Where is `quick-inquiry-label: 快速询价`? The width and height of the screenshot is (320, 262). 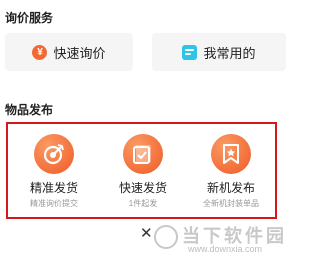 quick-inquiry-label: 快速询价 is located at coordinates (79, 53).